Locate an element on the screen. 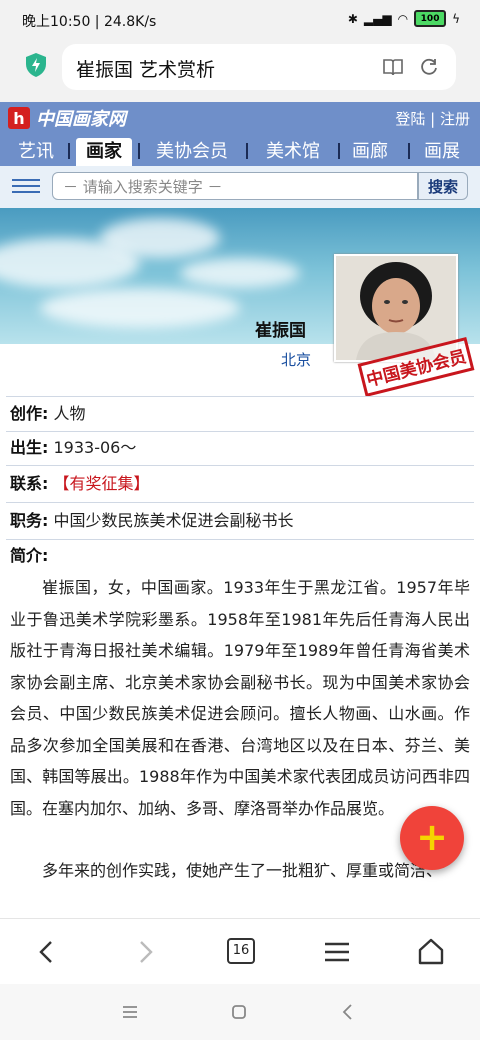 The width and height of the screenshot is (480, 1040). login-register-link: 登陆 | 注册 is located at coordinates (432, 118).